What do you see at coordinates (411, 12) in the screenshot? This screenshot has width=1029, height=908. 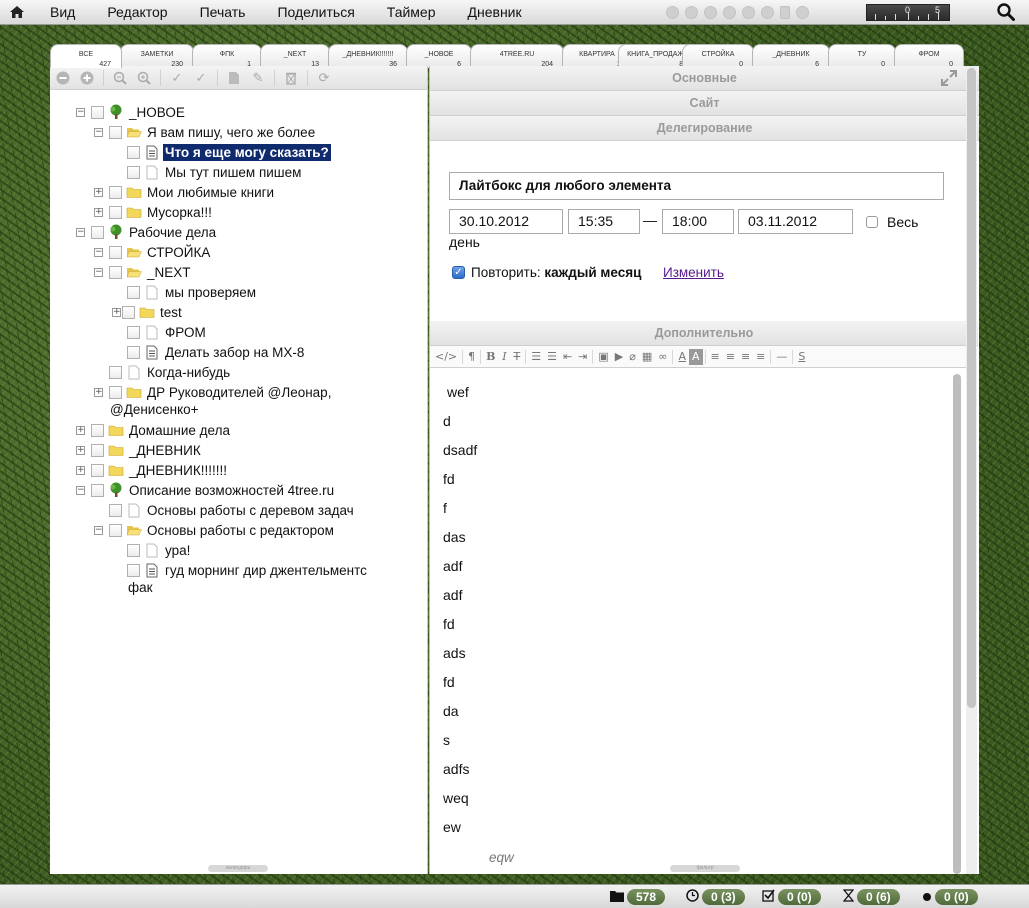 I see `menu-timer: Таймер` at bounding box center [411, 12].